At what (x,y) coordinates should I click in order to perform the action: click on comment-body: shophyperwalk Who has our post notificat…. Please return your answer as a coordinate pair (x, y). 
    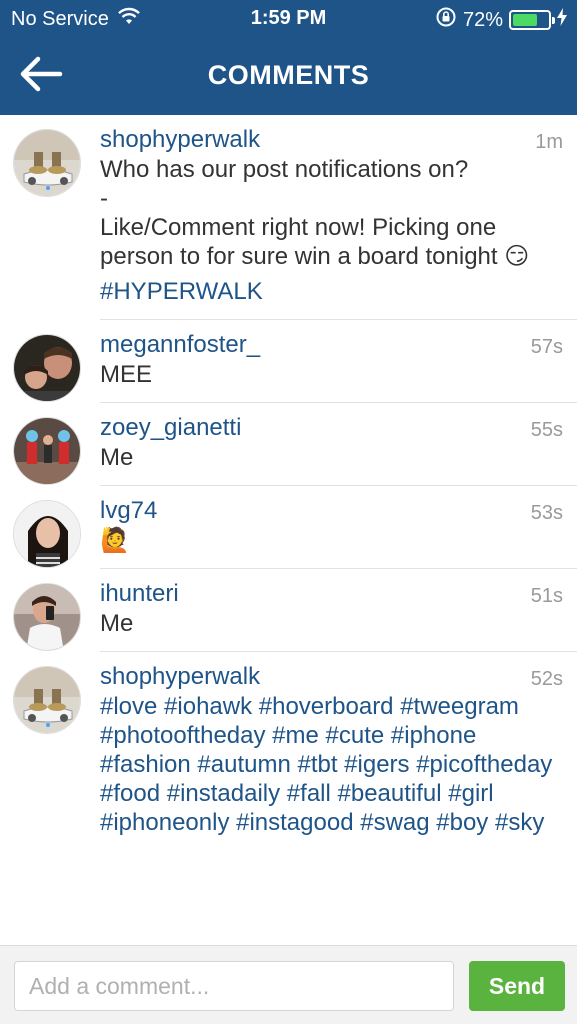
    Looking at the image, I should click on (331, 215).